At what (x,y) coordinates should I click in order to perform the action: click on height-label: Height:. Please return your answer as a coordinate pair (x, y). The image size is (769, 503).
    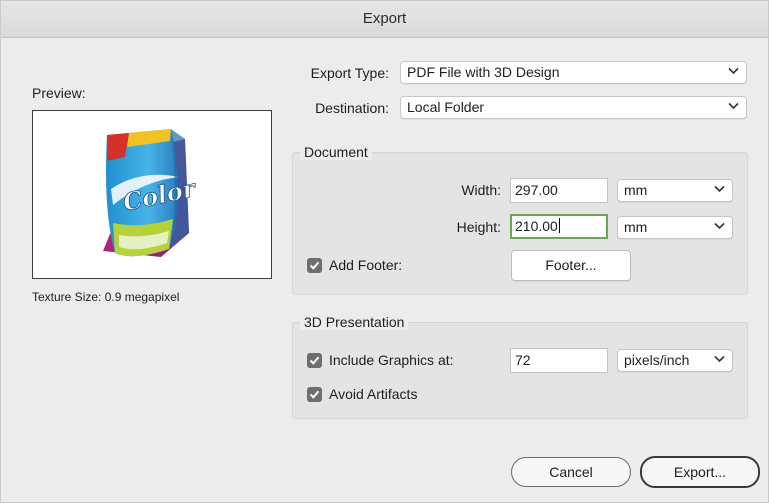
    Looking at the image, I should click on (478, 227).